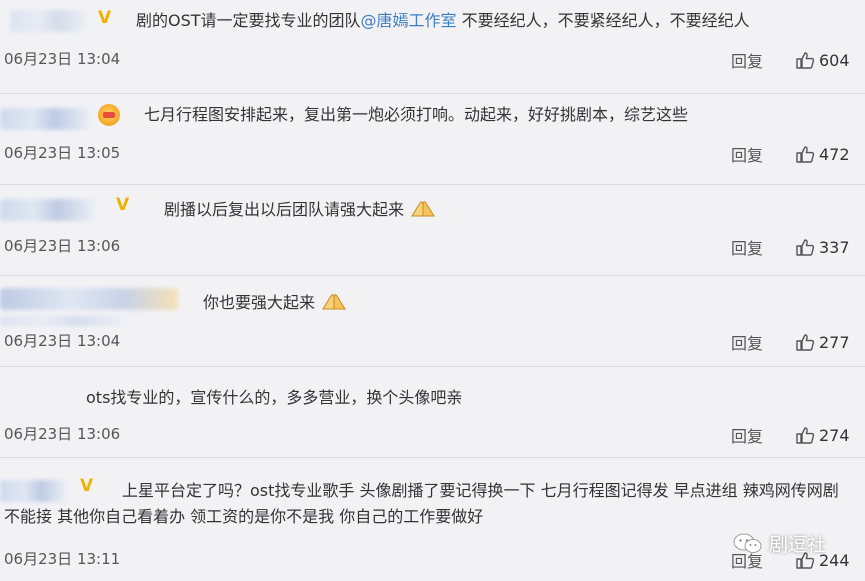 The image size is (865, 581). What do you see at coordinates (834, 60) in the screenshot?
I see `like-count: 604` at bounding box center [834, 60].